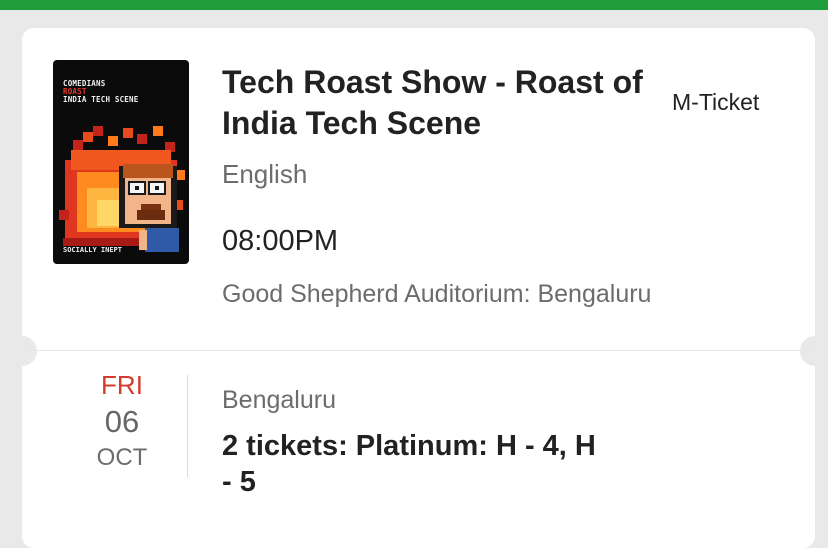  I want to click on event-date: FRI 06 OCT, so click(122, 421).